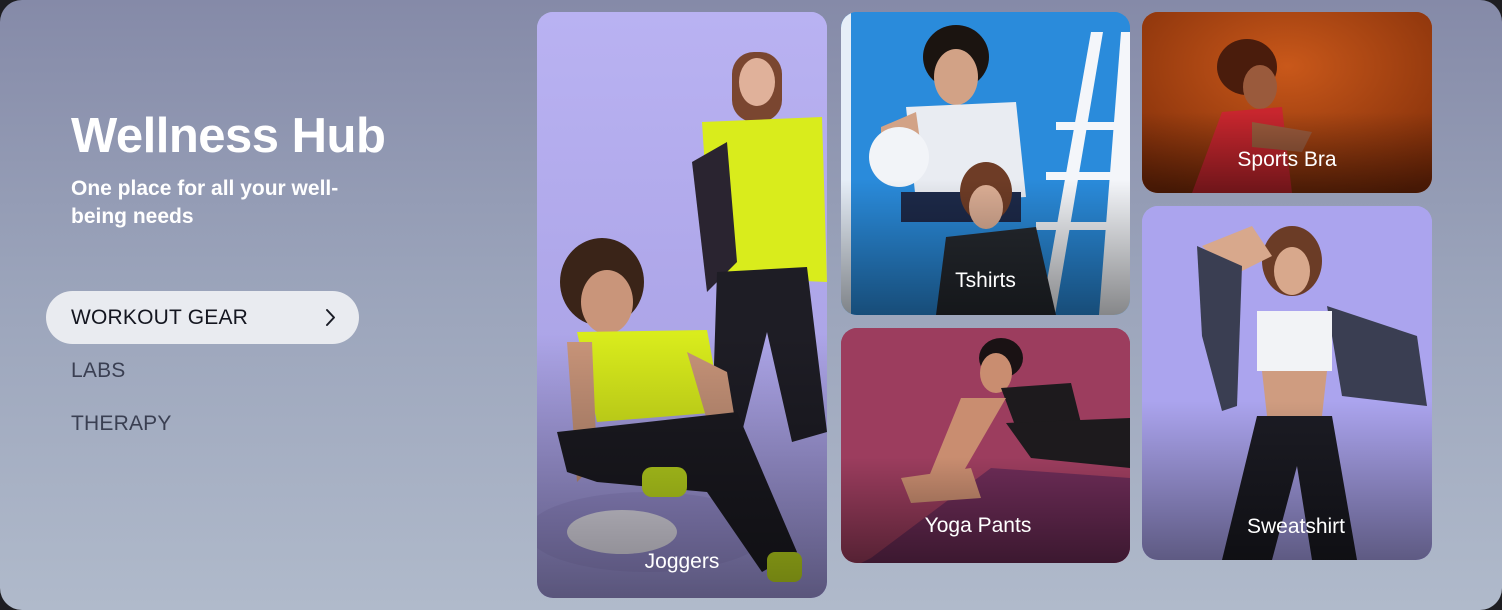  What do you see at coordinates (1287, 383) in the screenshot?
I see `category-card-sweatshirt: Sweatshirt` at bounding box center [1287, 383].